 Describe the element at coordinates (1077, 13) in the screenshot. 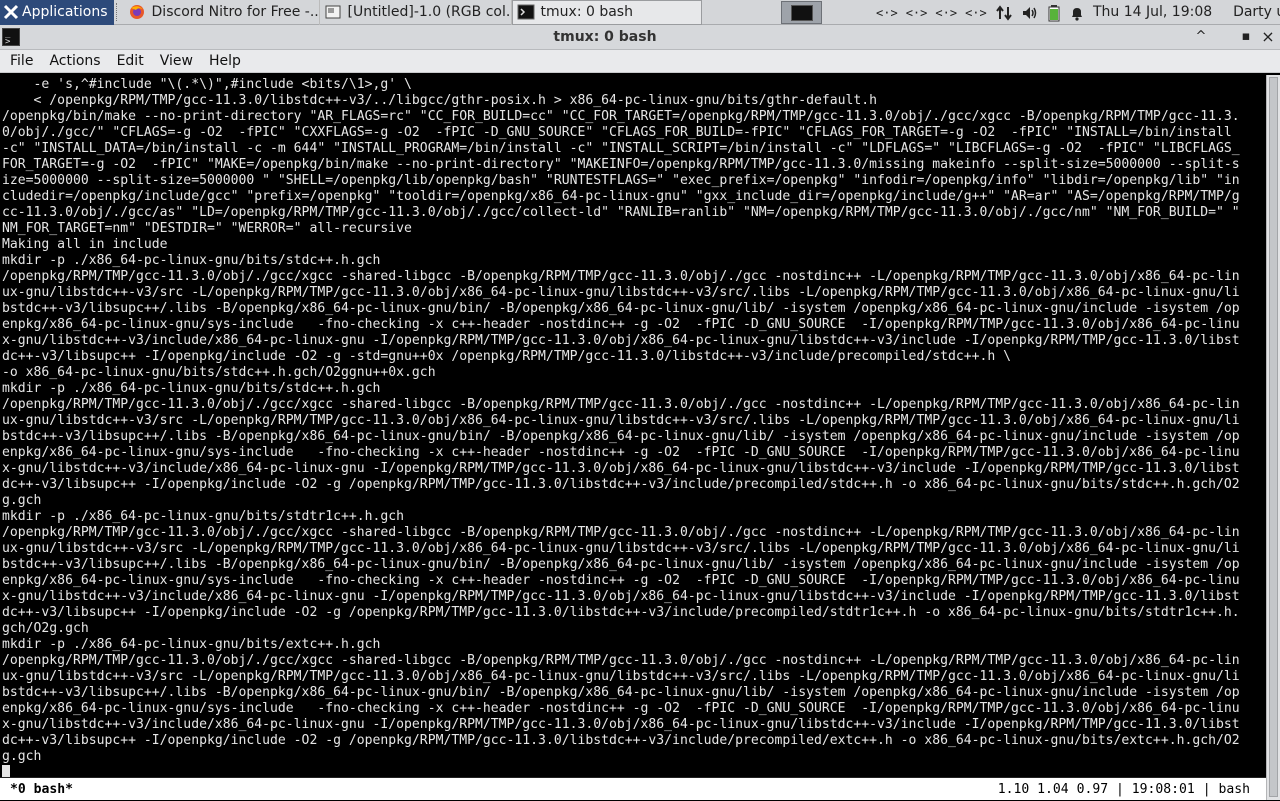

I see `bell-icon` at that location.